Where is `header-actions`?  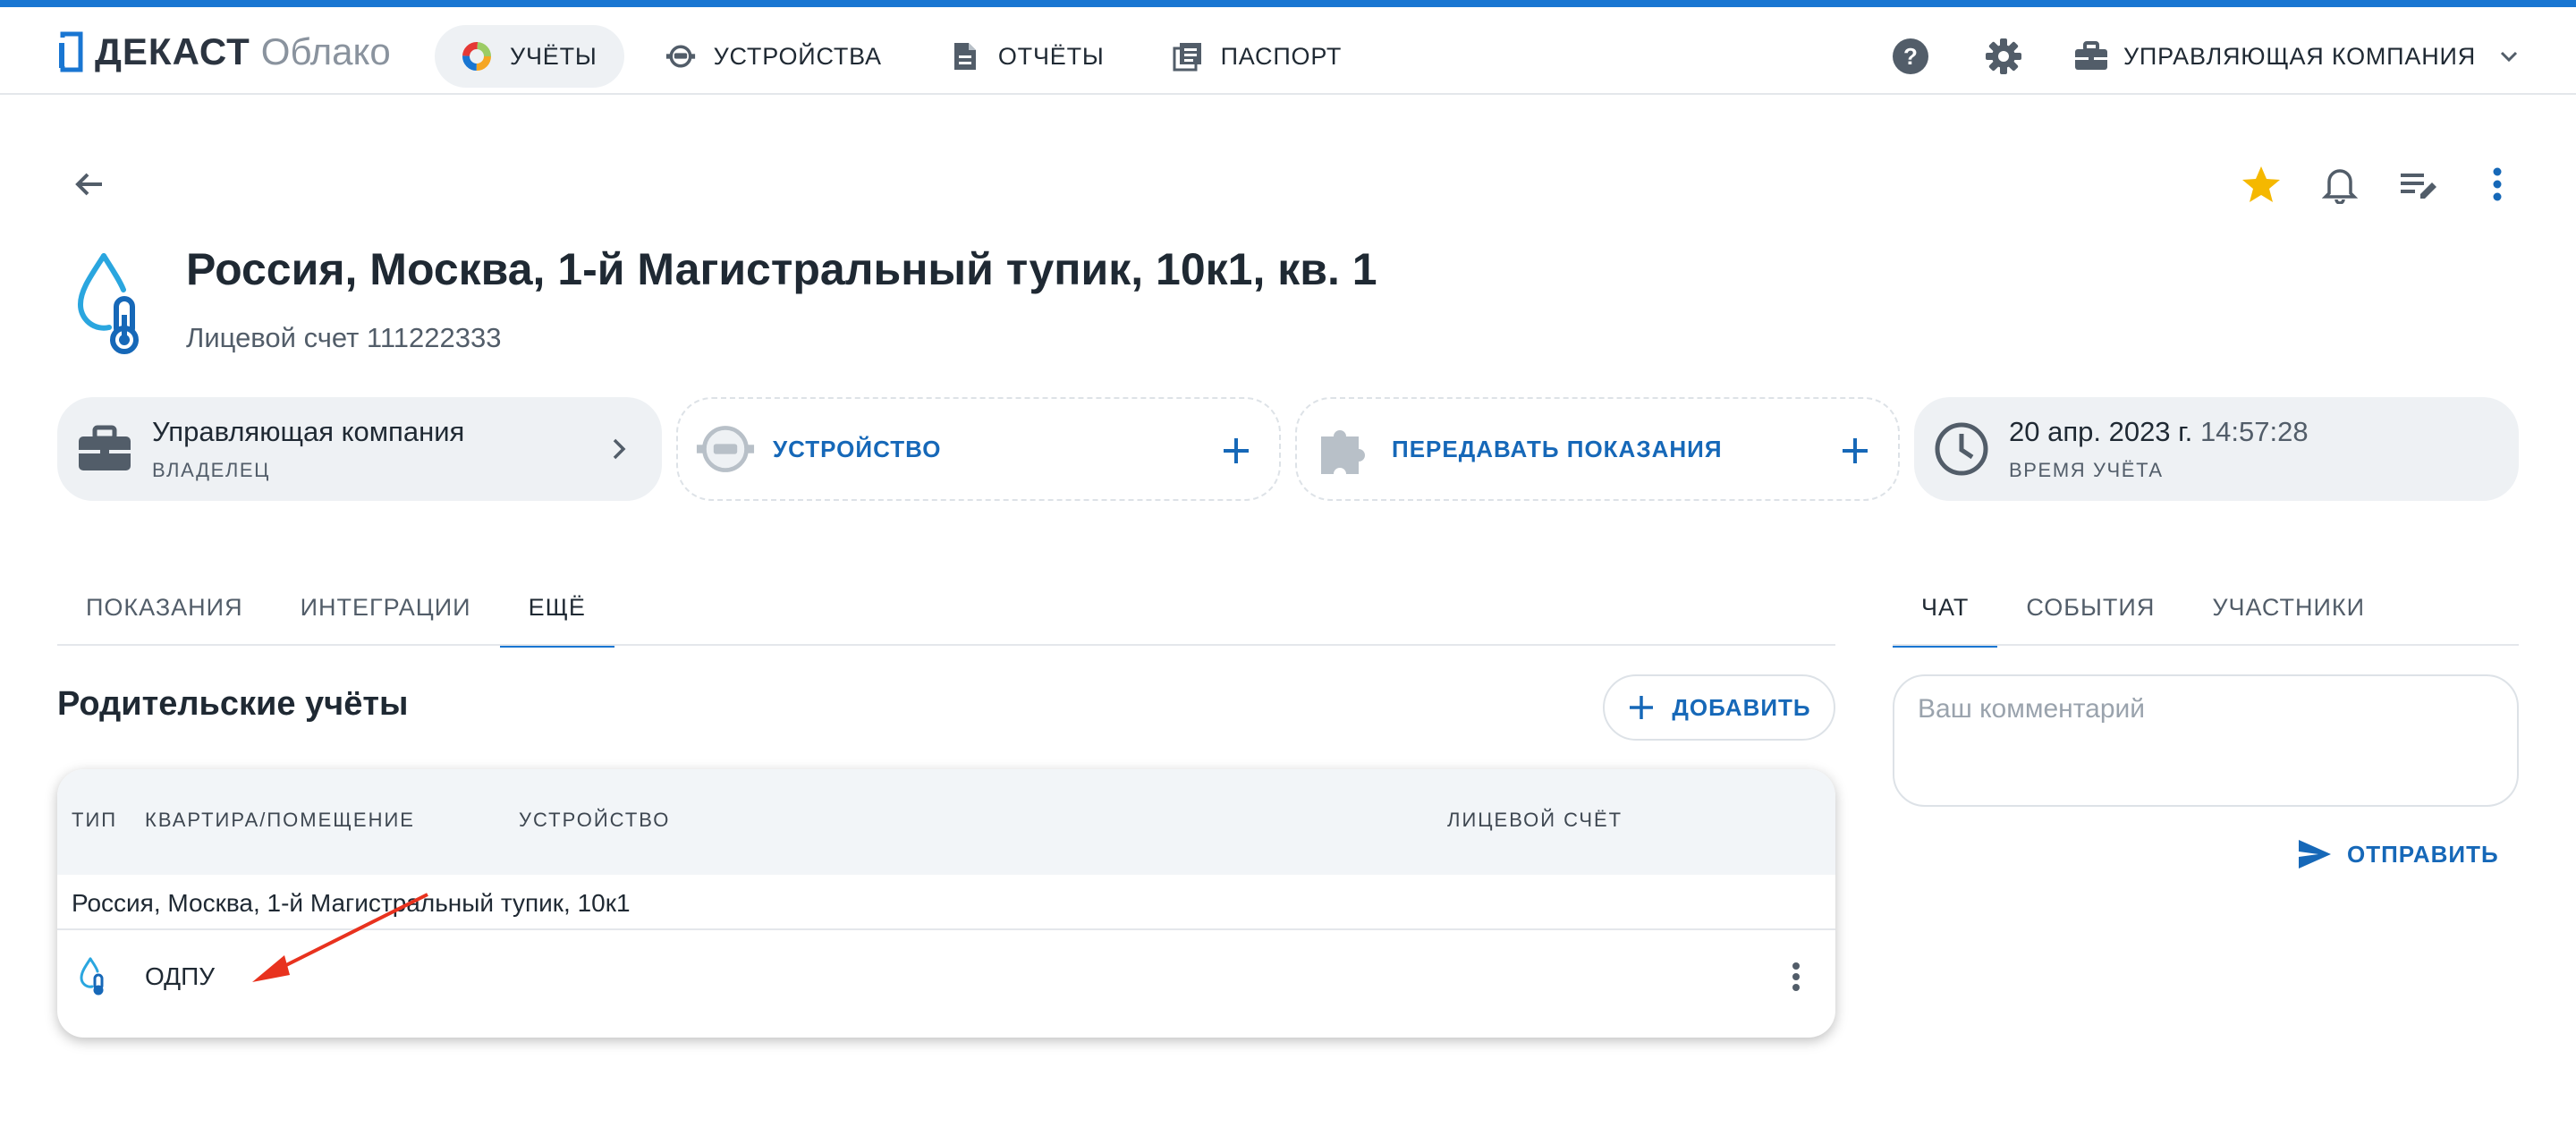 header-actions is located at coordinates (2363, 184).